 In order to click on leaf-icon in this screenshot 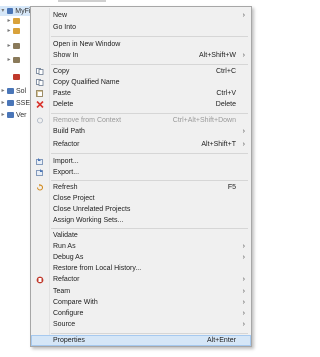, I will do `click(9, 77)`.